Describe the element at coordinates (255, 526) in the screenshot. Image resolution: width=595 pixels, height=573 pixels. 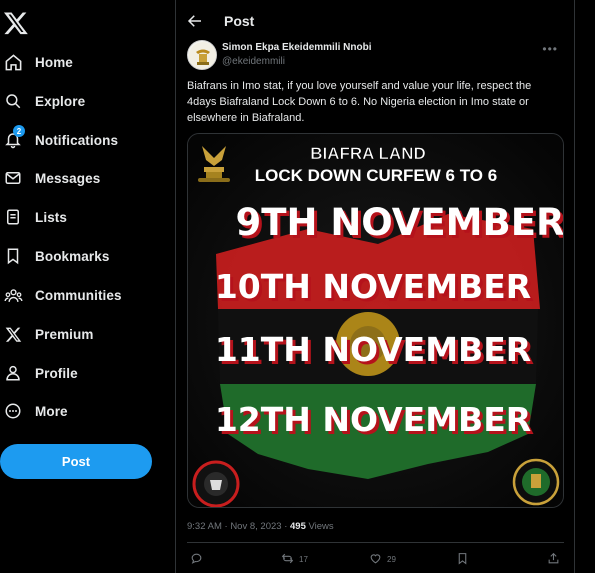
I see `tweet-date: Nov 8, 2023` at that location.